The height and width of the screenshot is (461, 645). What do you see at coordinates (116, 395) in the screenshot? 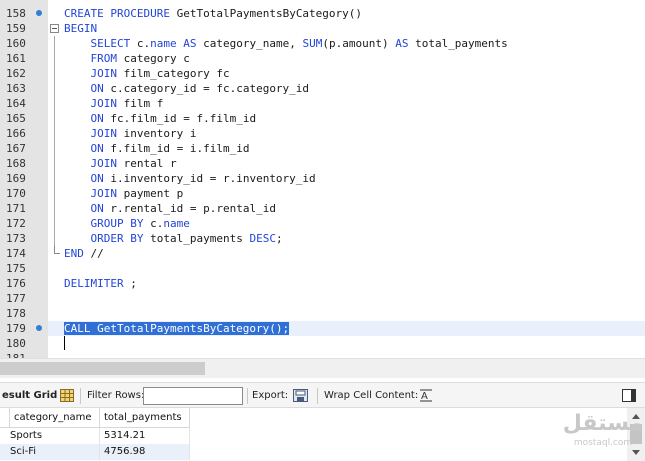
I see `filter-rows-label: Filter Rows:` at bounding box center [116, 395].